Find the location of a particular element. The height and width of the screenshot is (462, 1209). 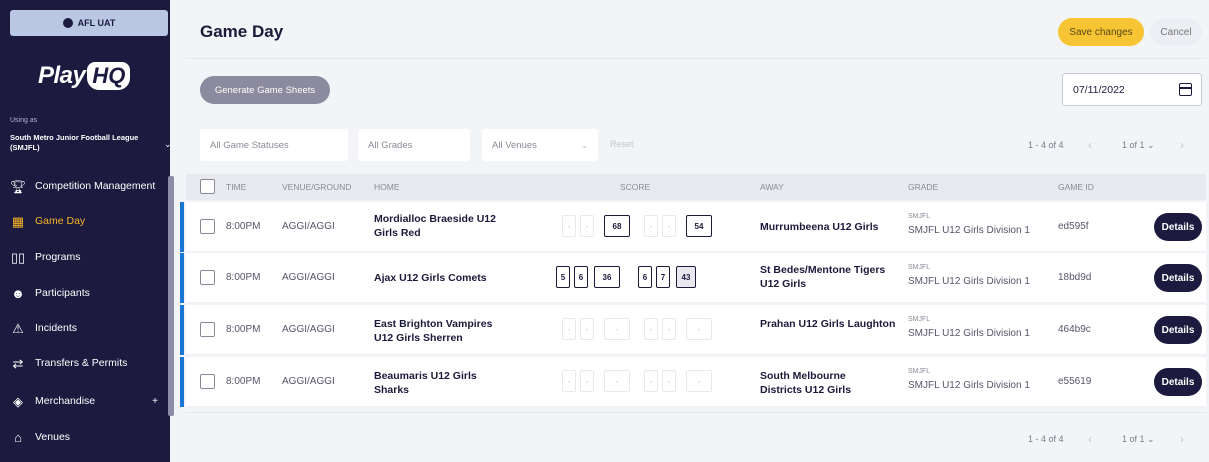

pagination-bottom: 1 - 4 of 4 ‹ 1 of 1 ⌄ › is located at coordinates (1115, 440).